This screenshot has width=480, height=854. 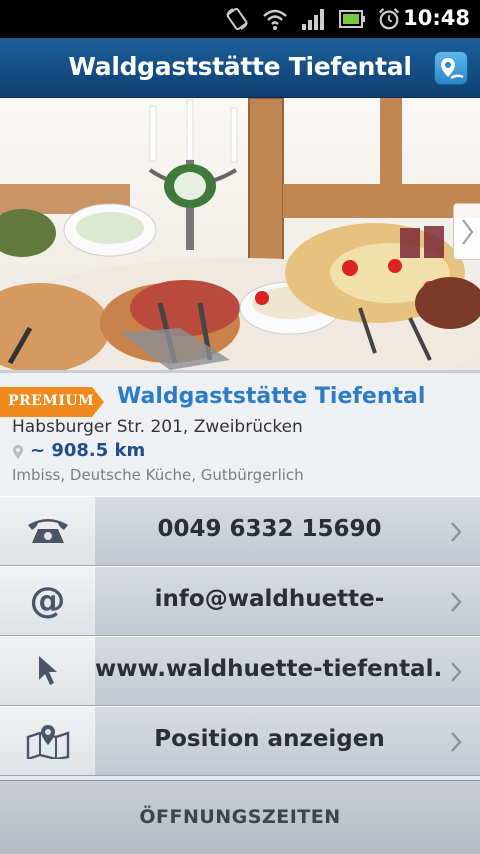 I want to click on signal-icon, so click(x=313, y=19).